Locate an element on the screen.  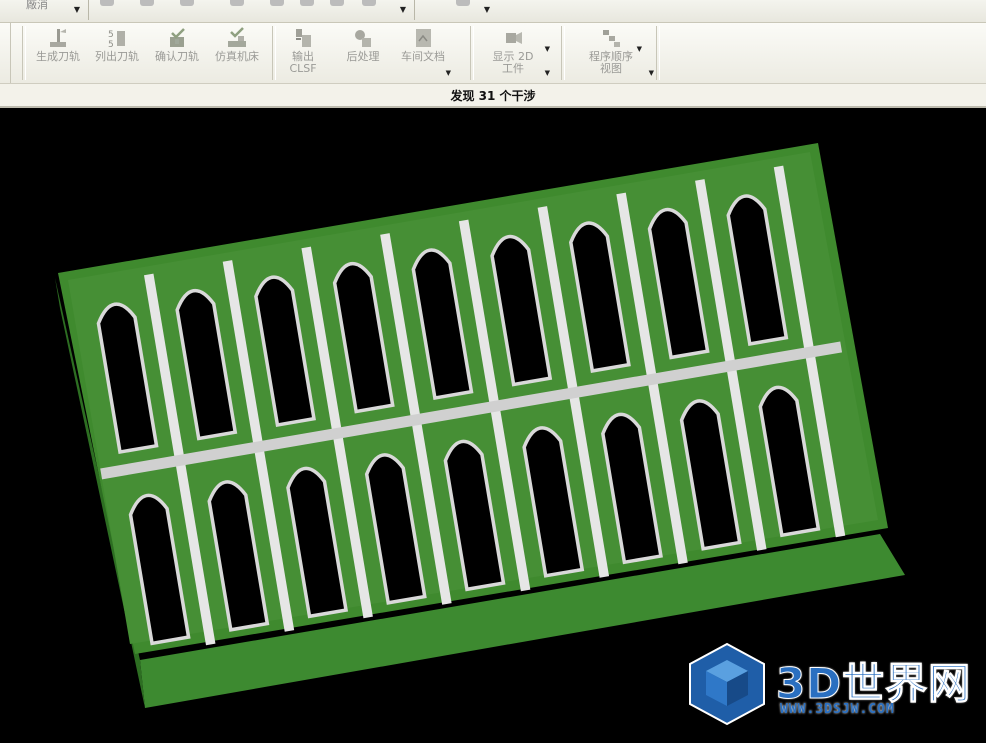
simulate-machine-icon is located at coordinates (237, 37).